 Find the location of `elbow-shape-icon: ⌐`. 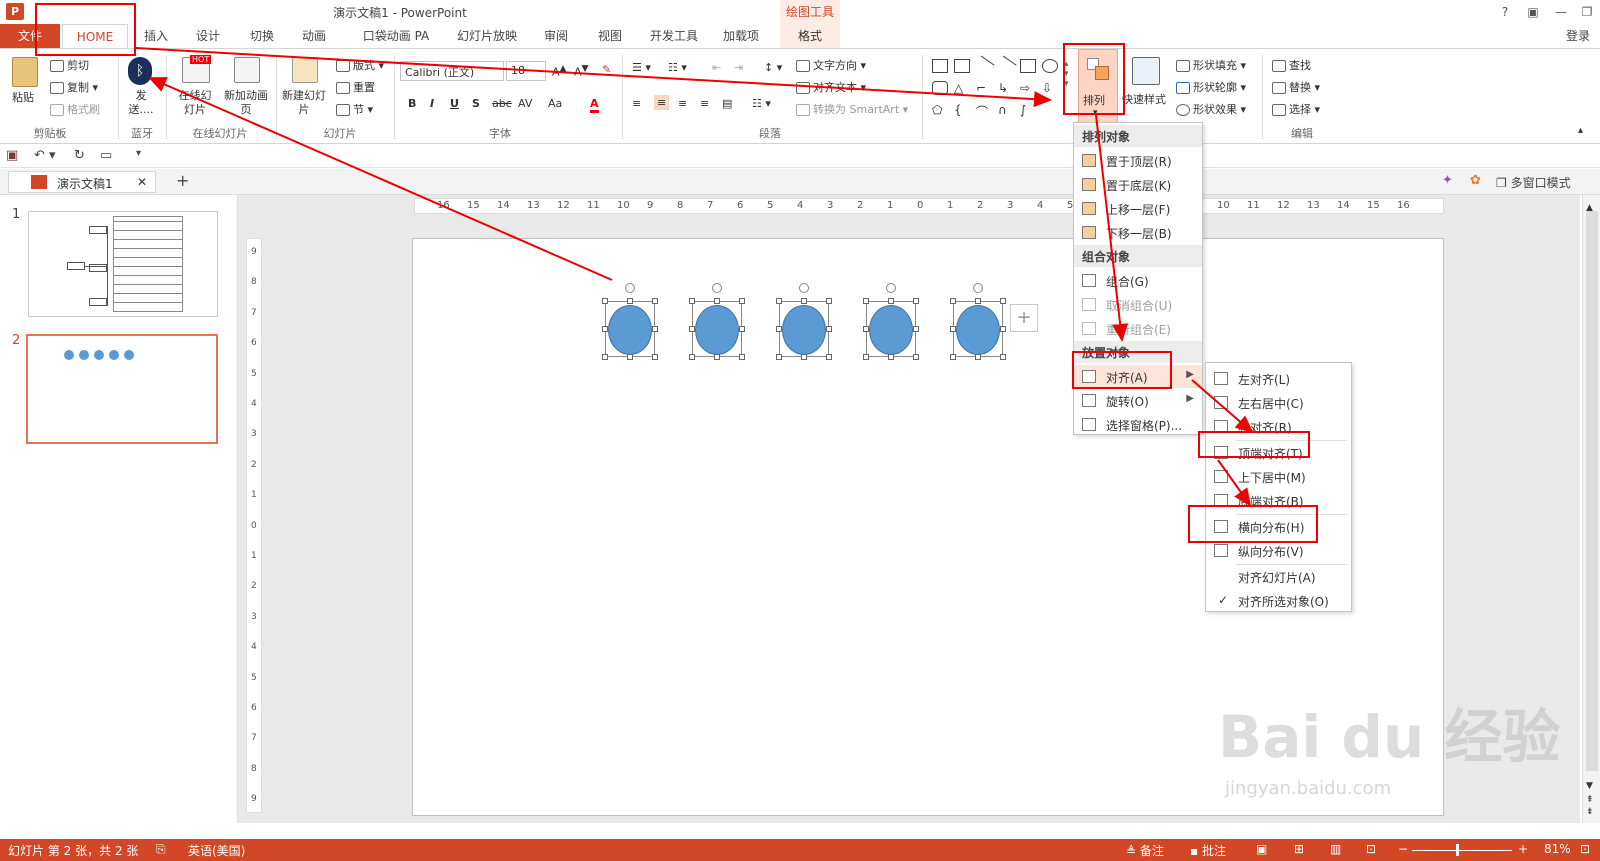

elbow-shape-icon: ⌐ is located at coordinates (984, 88).